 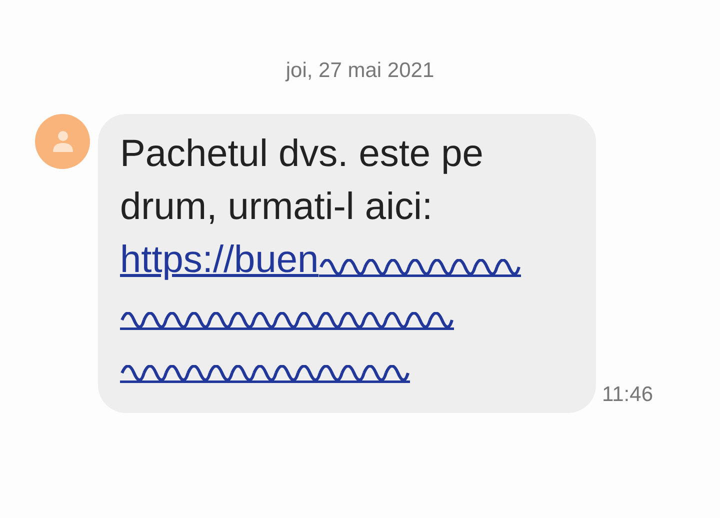 I want to click on message-time: 11:46, so click(x=627, y=395).